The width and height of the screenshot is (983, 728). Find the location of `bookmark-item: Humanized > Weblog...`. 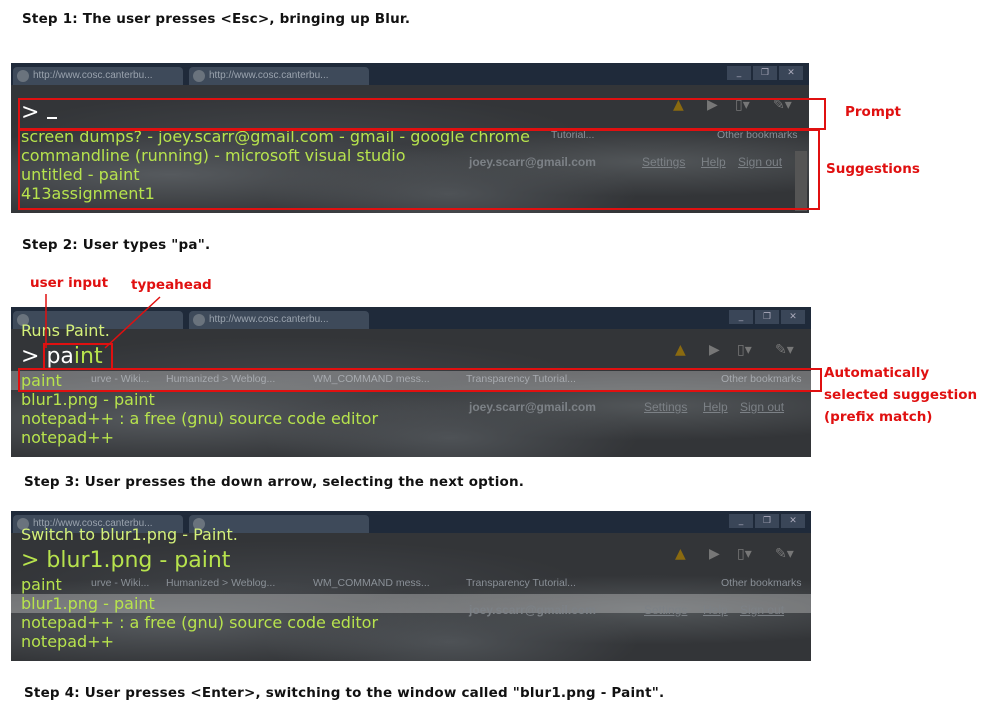

bookmark-item: Humanized > Weblog... is located at coordinates (221, 583).